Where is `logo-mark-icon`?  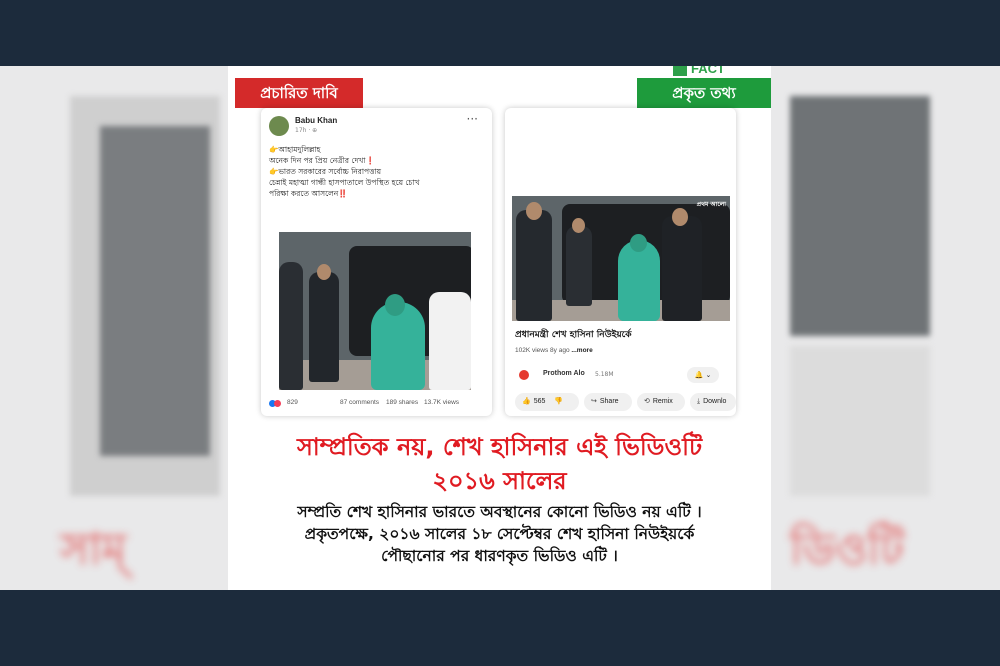
logo-mark-icon is located at coordinates (680, 71).